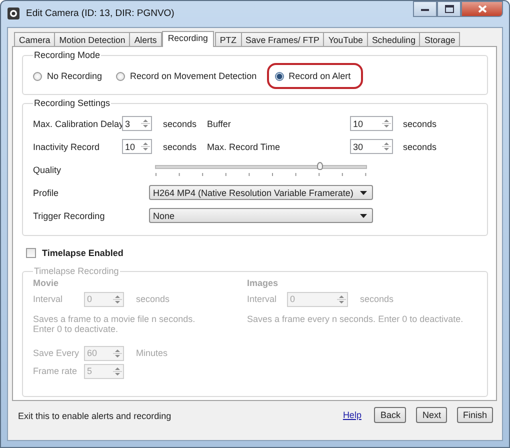  I want to click on dropdown: None, so click(261, 215).